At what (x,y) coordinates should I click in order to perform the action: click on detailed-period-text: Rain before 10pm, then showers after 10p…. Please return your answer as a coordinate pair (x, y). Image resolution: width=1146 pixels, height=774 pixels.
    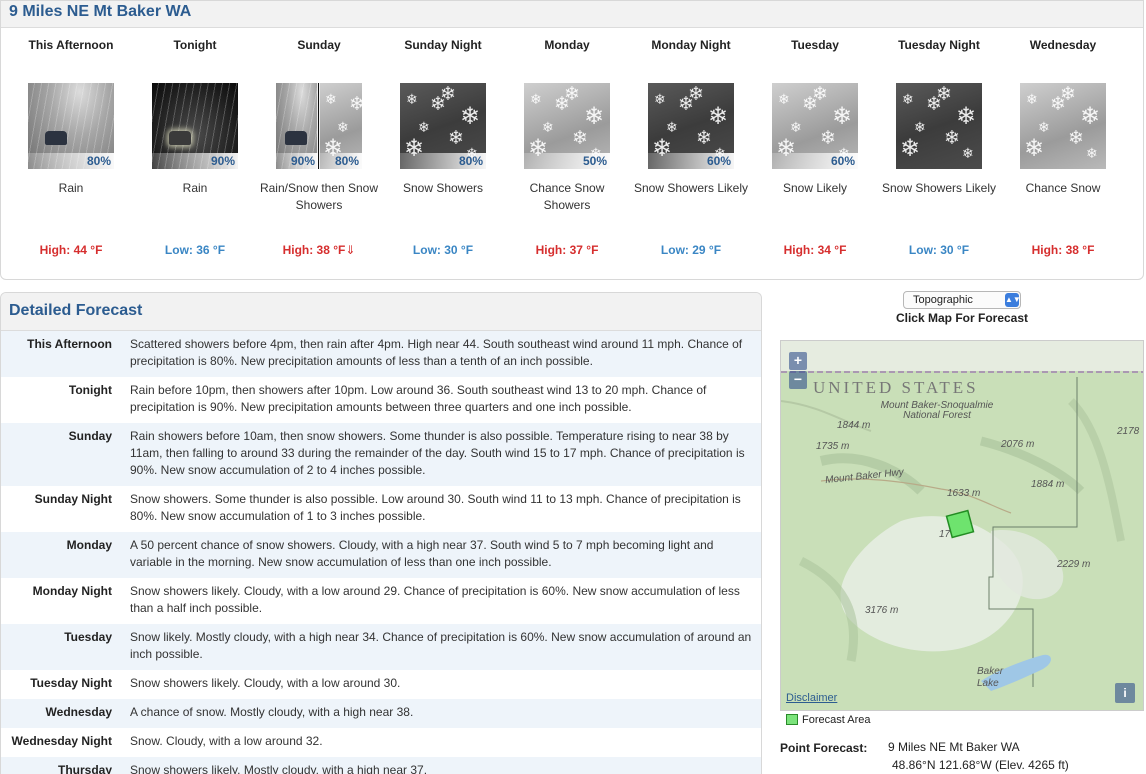
    Looking at the image, I should click on (418, 398).